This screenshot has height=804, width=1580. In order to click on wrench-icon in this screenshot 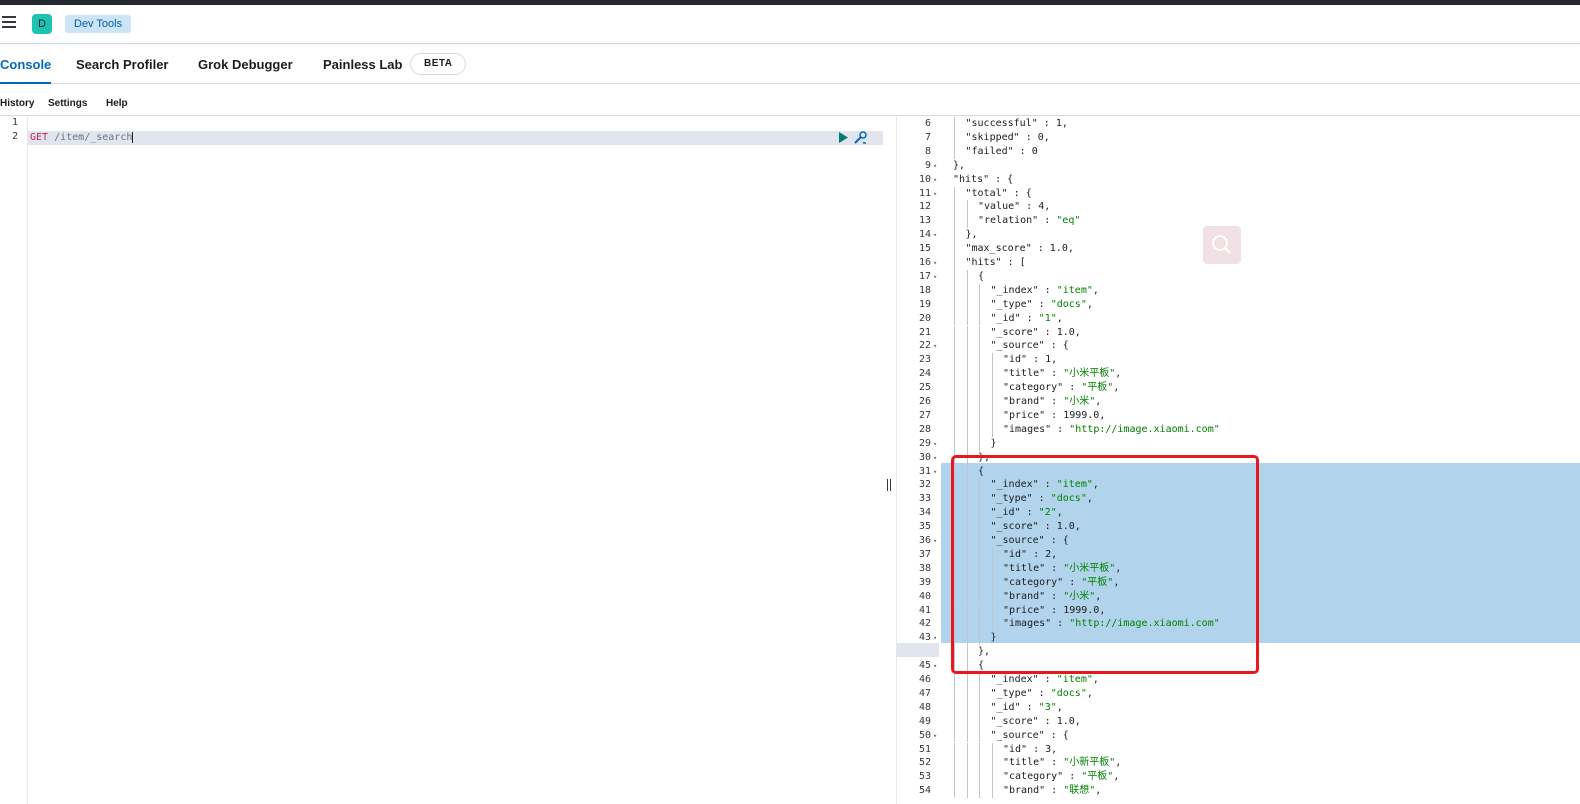, I will do `click(860, 138)`.